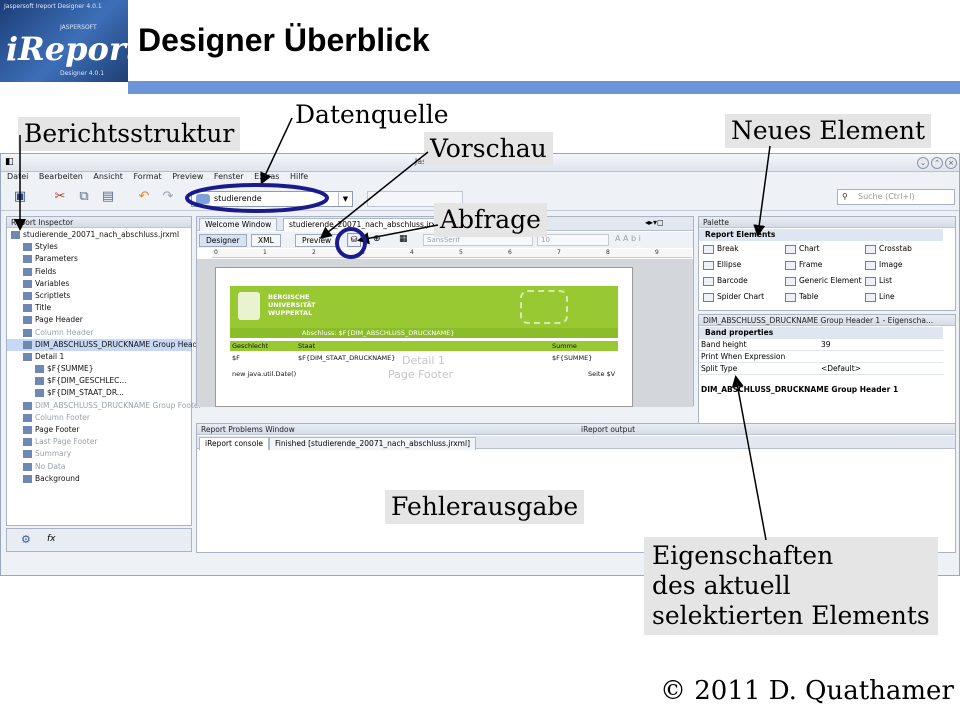 The height and width of the screenshot is (720, 960). What do you see at coordinates (398, 234) in the screenshot?
I see `arrow-abfrage` at bounding box center [398, 234].